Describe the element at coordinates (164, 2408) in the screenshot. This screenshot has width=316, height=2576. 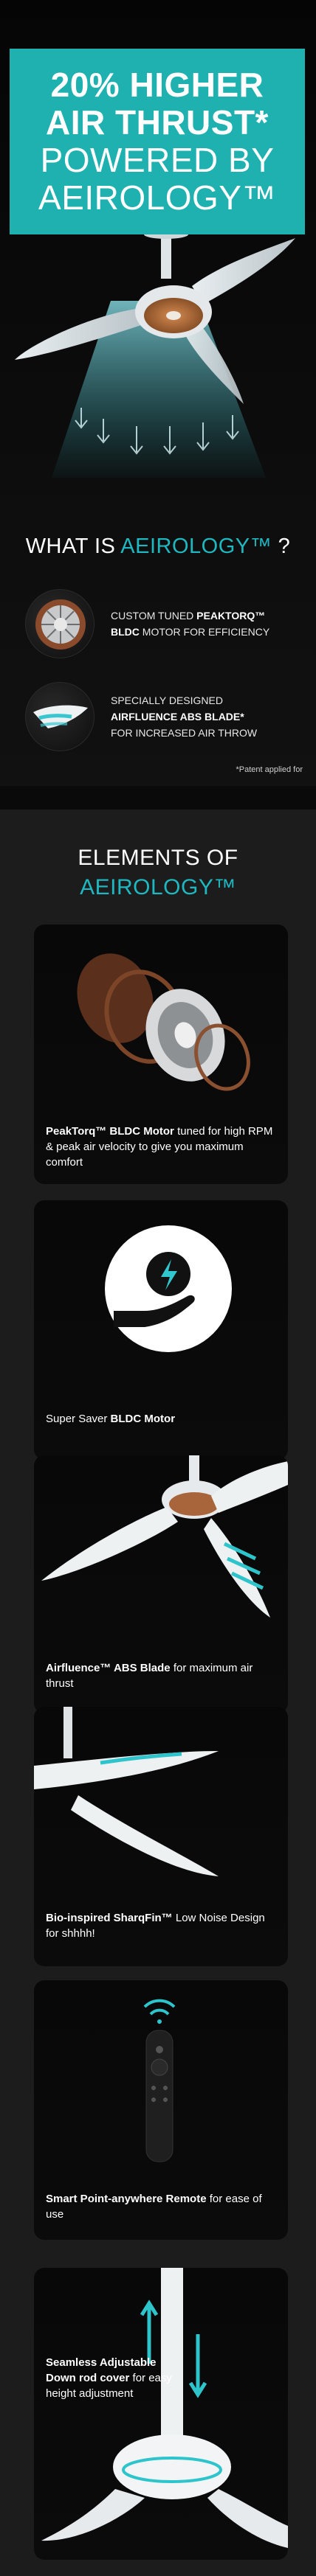
I see `downrod-icon` at that location.